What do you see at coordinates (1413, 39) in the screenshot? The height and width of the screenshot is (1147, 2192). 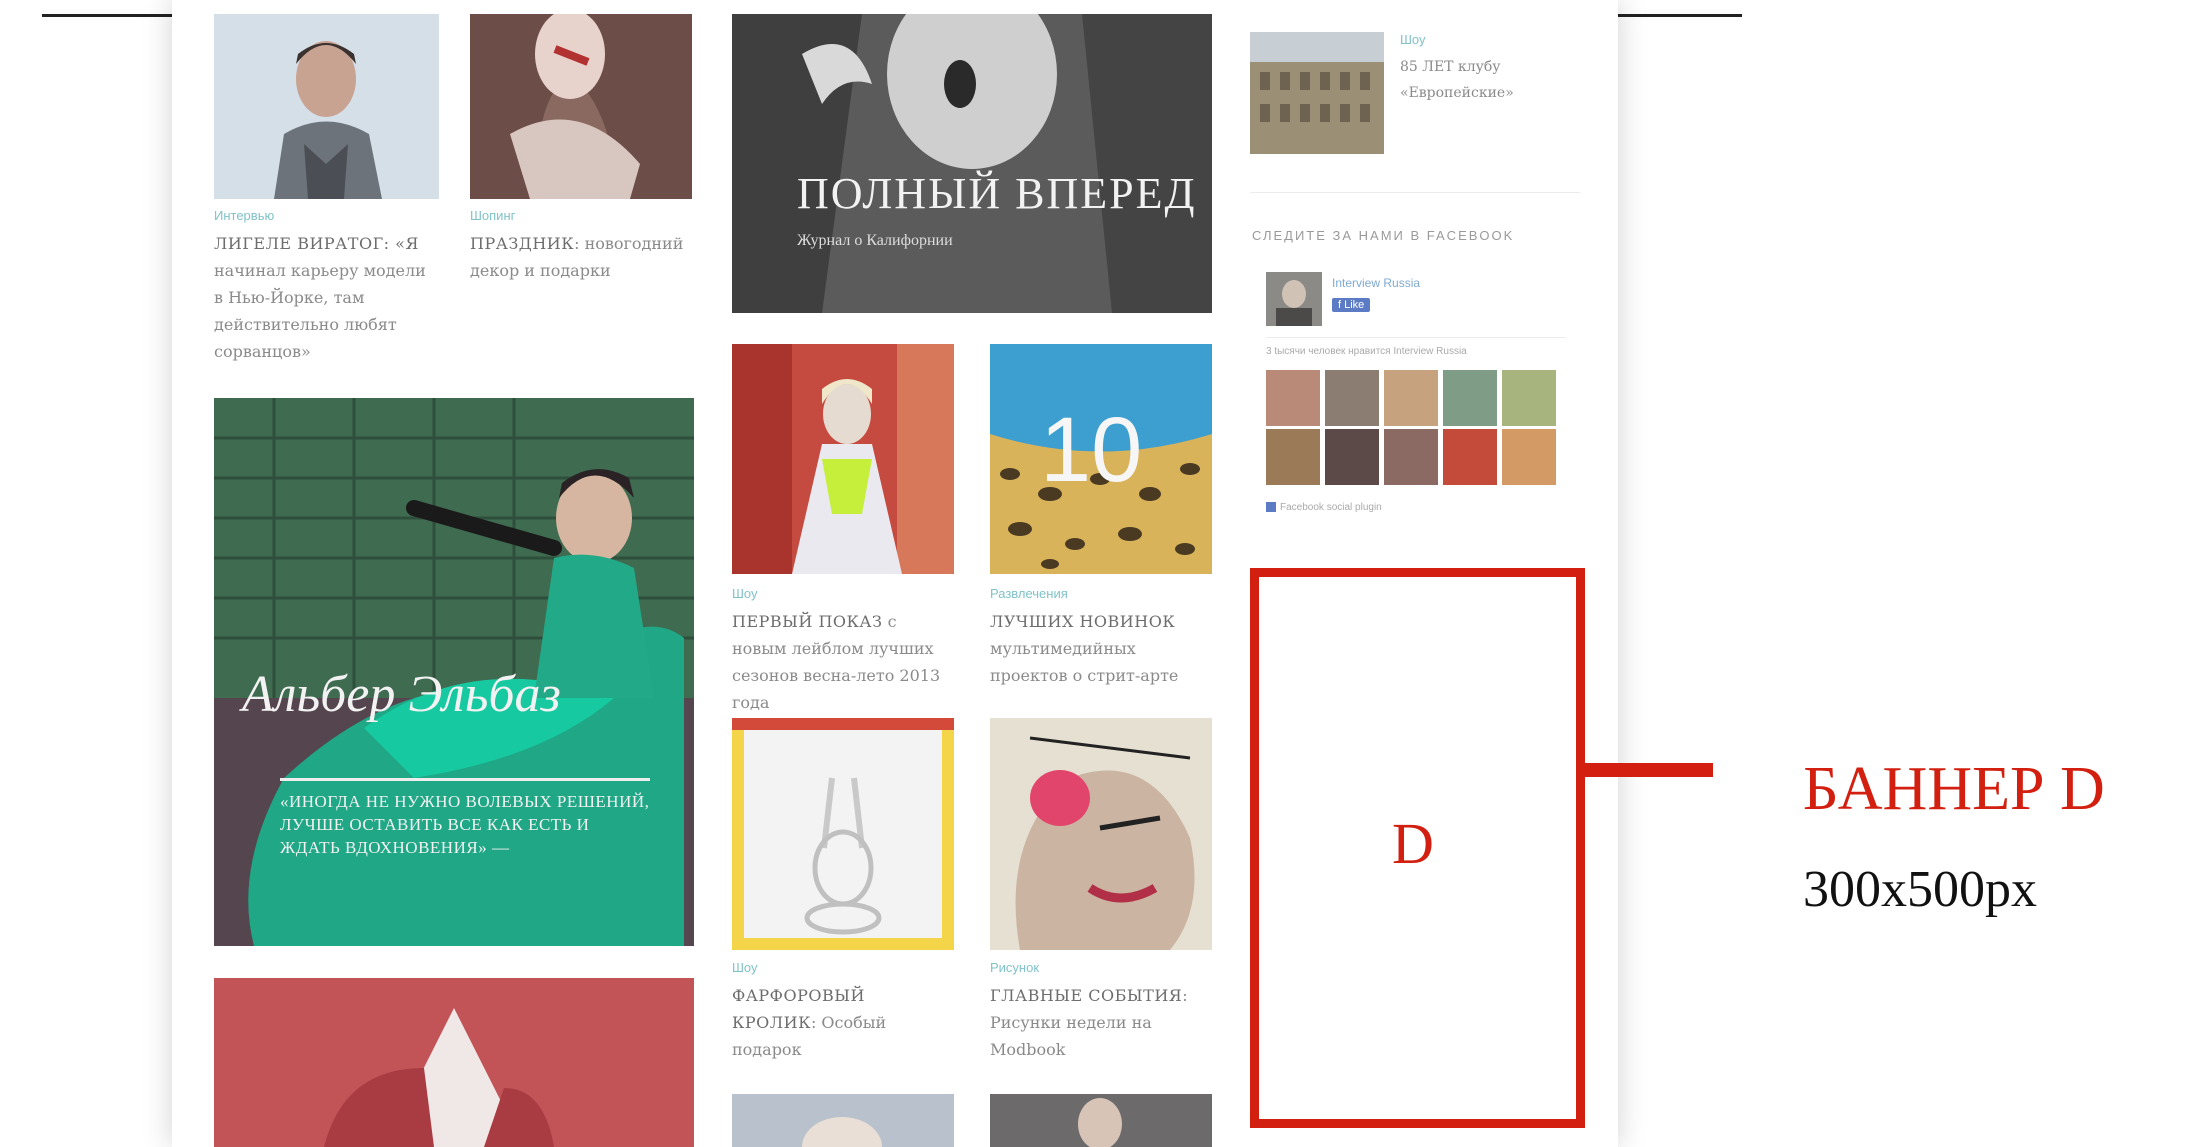 I see `sidebar-category: Шоу` at bounding box center [1413, 39].